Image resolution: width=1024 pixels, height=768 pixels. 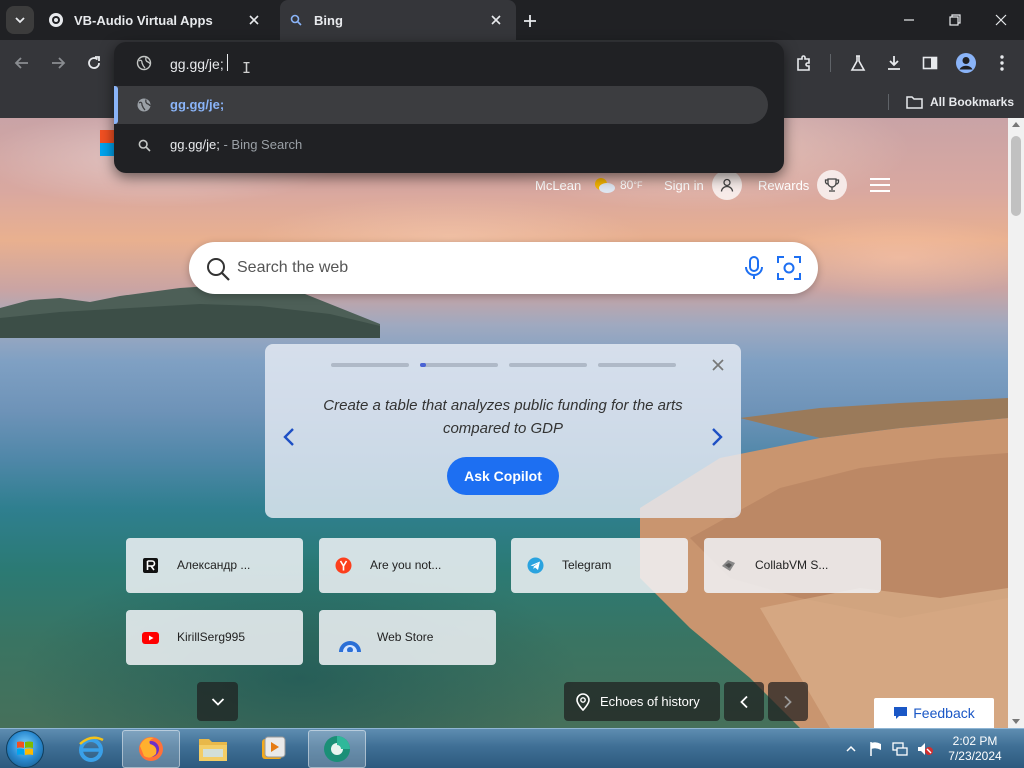 What do you see at coordinates (627, 185) in the screenshot?
I see `temperature: 80` at bounding box center [627, 185].